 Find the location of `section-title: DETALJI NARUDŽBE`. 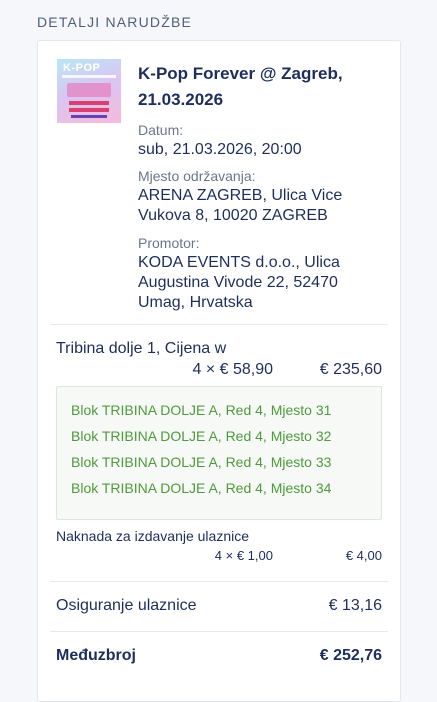

section-title: DETALJI NARUDŽBE is located at coordinates (115, 22).